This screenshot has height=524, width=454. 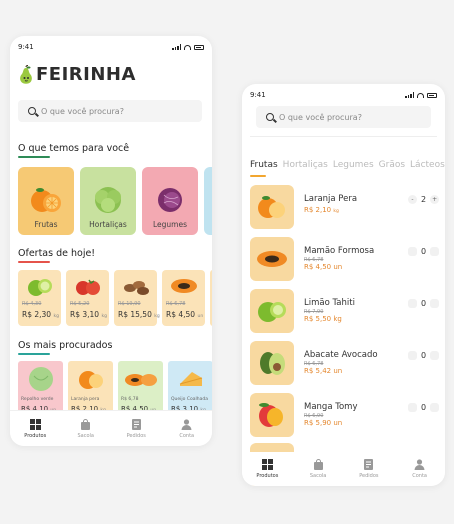 I want to click on search-placeholder: O que você procura?, so click(x=320, y=117).